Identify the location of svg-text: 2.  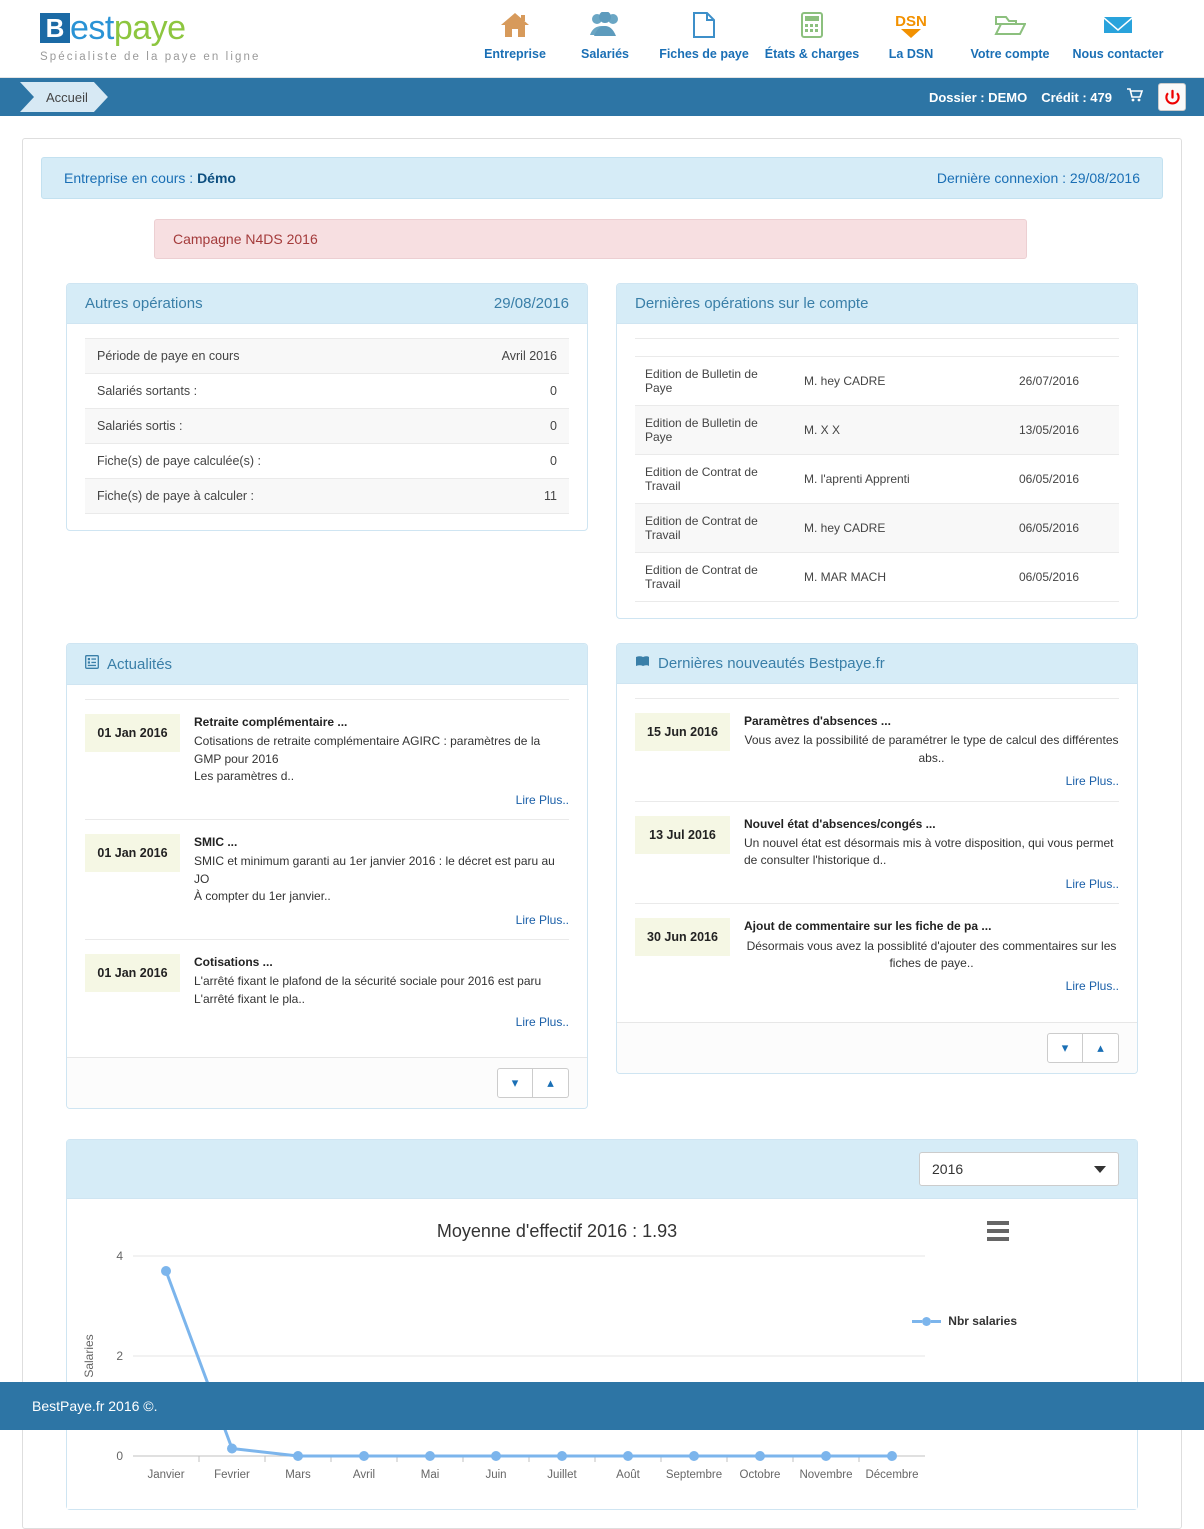
(119, 1356).